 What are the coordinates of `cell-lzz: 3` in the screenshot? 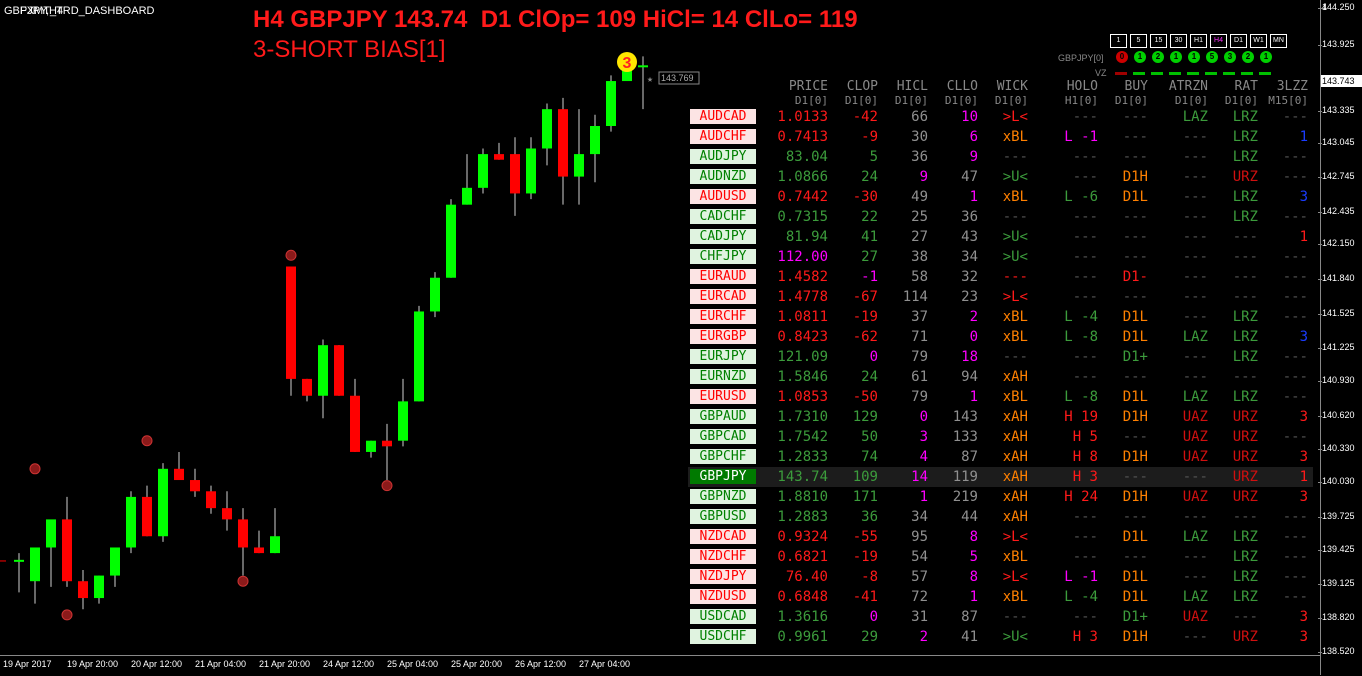 It's located at (1303, 417).